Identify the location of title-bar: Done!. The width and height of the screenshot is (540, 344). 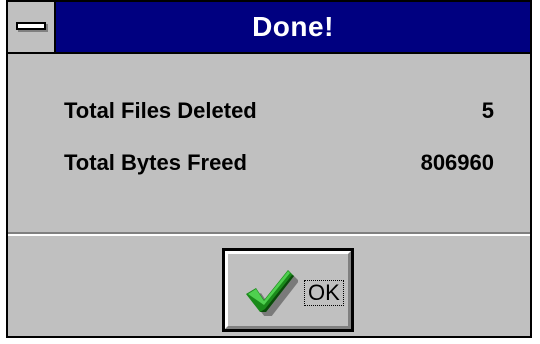
(269, 28).